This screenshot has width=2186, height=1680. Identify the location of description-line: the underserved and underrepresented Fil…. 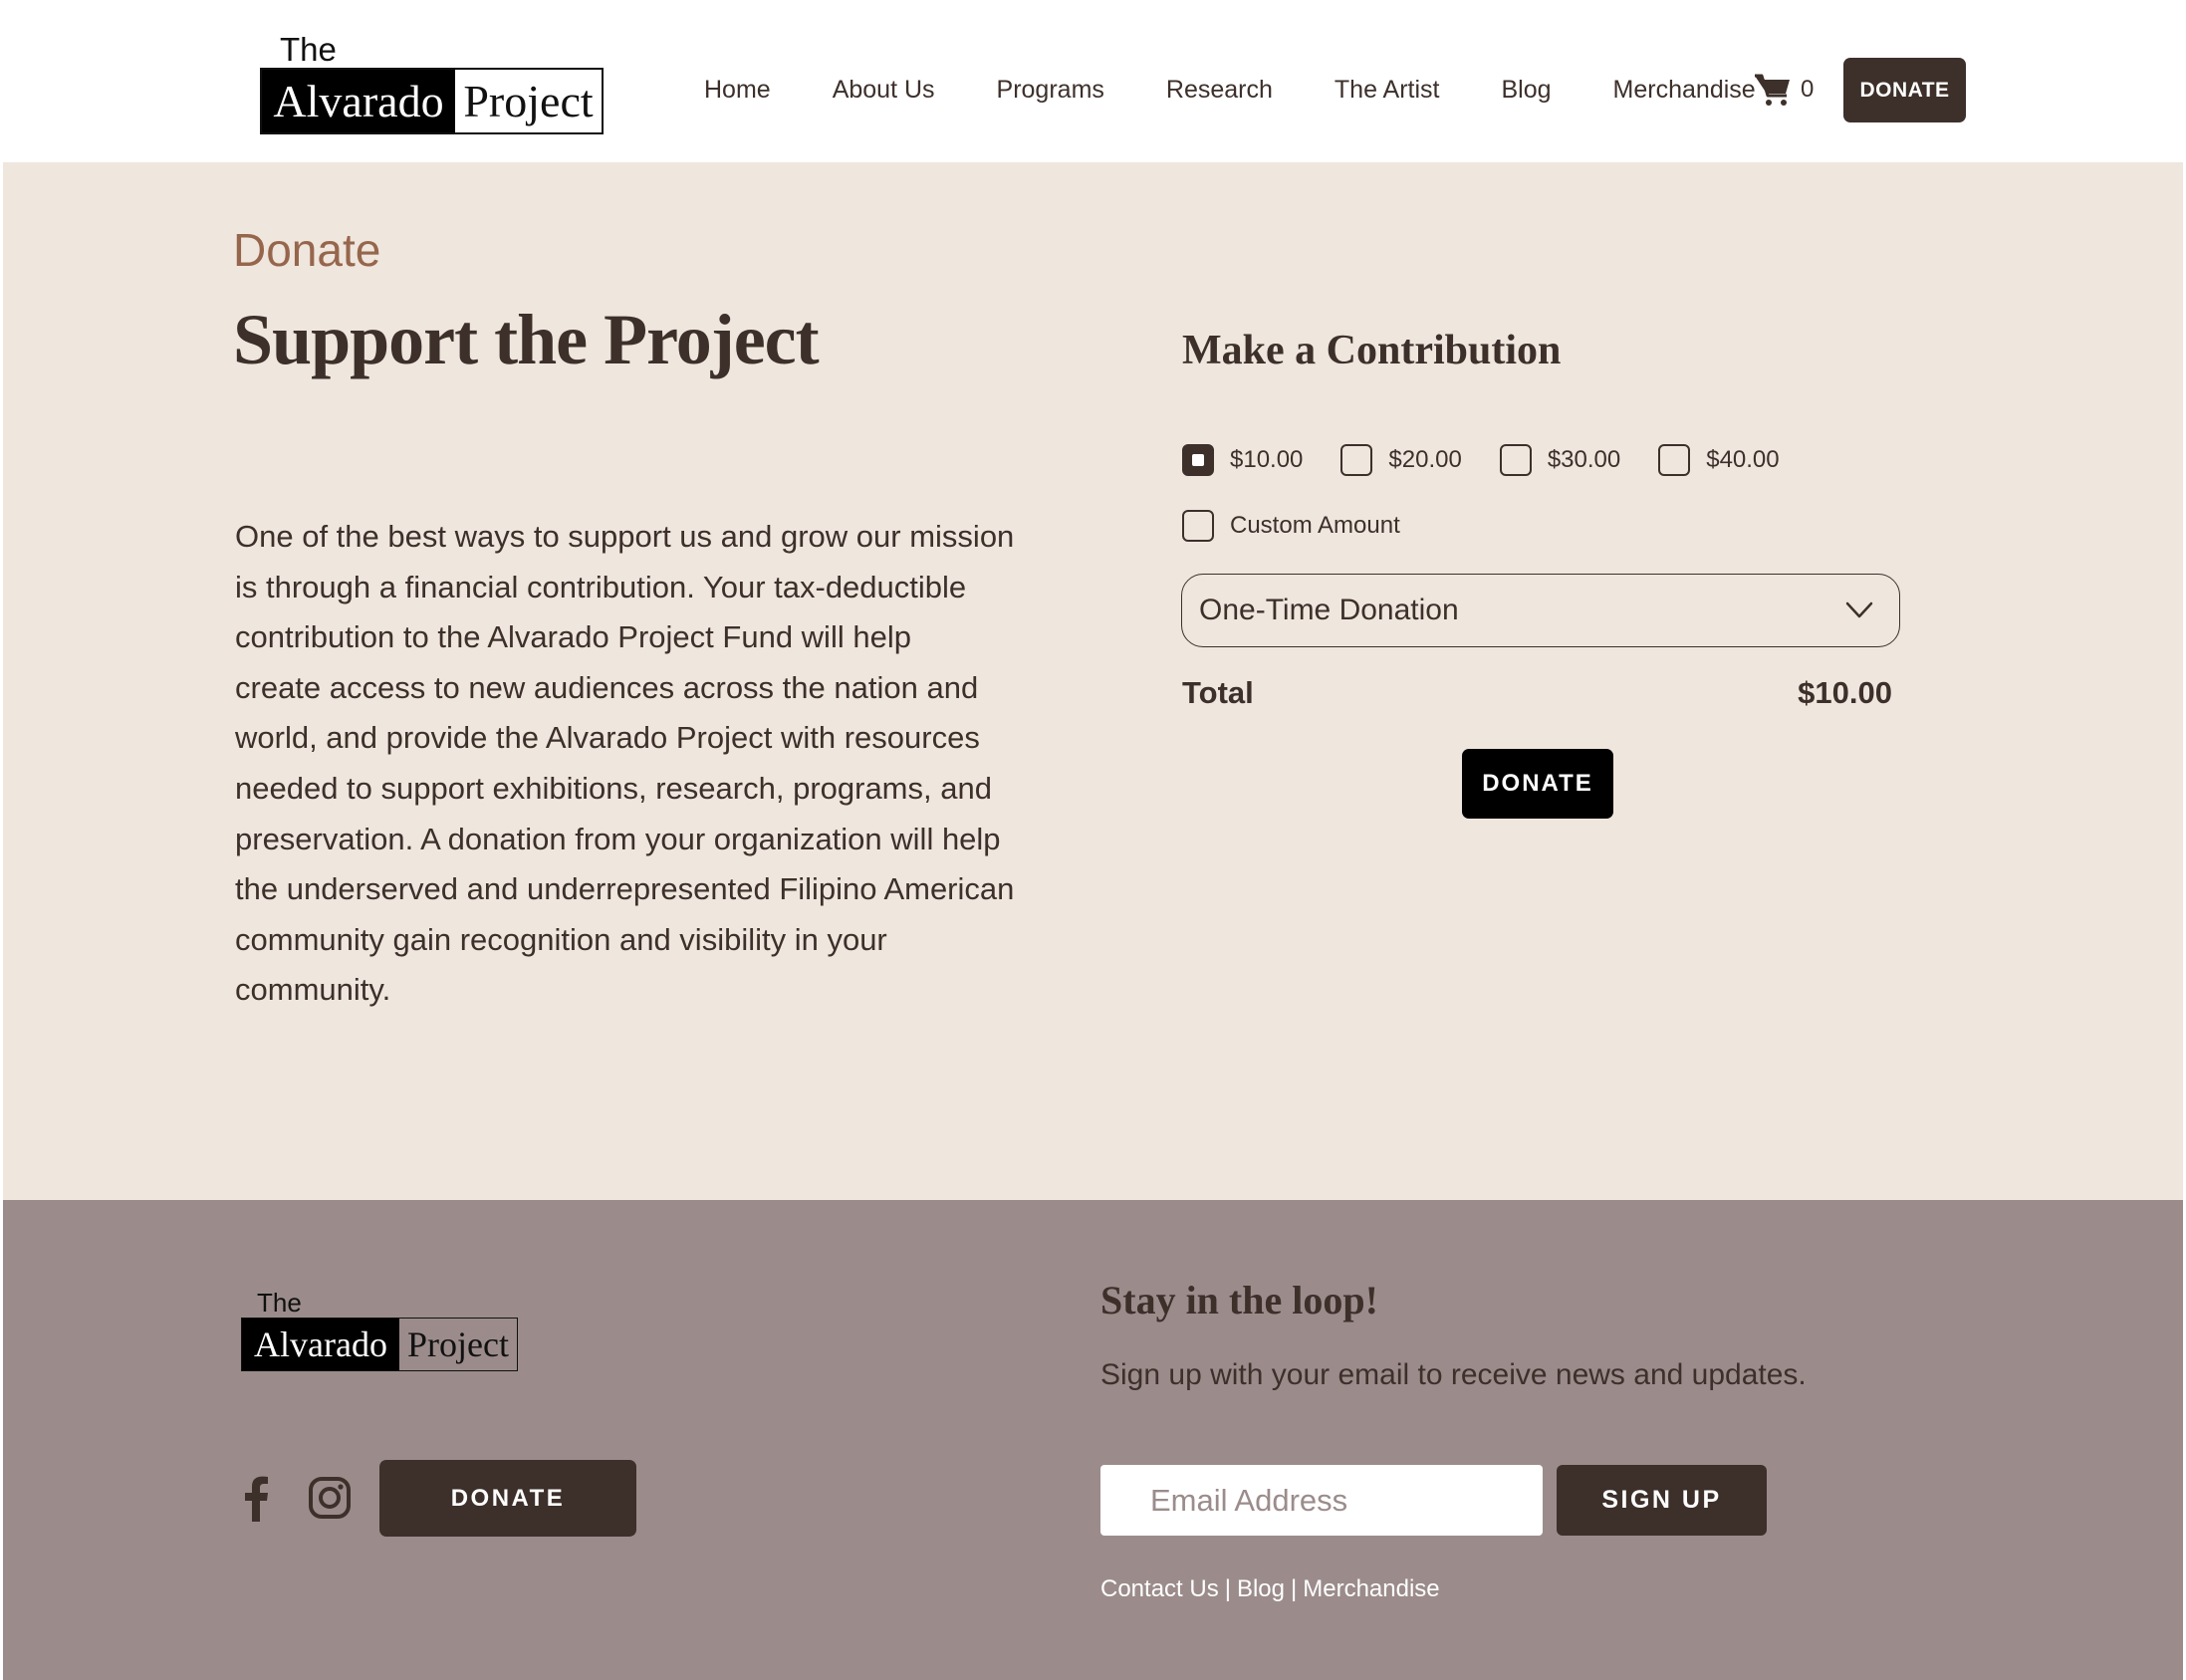
(625, 889).